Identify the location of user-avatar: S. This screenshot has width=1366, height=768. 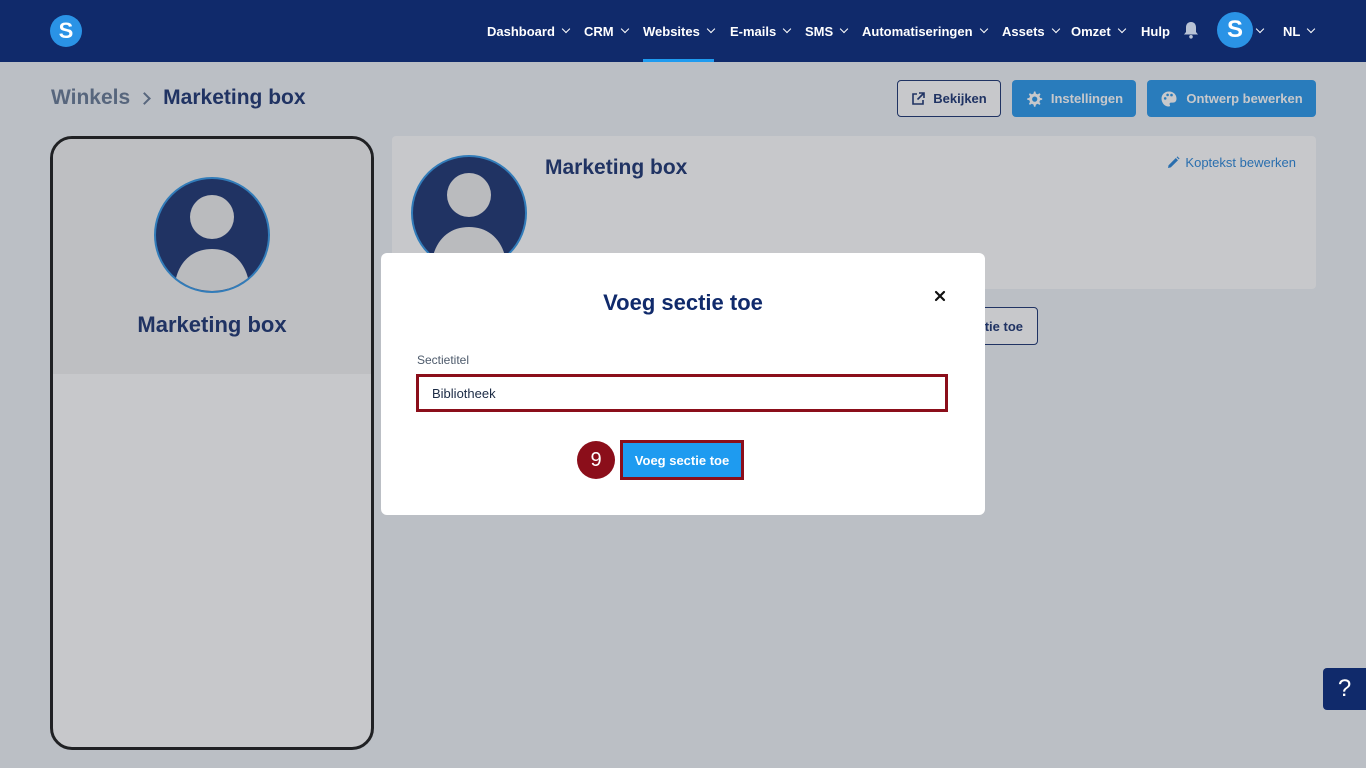
(1235, 30).